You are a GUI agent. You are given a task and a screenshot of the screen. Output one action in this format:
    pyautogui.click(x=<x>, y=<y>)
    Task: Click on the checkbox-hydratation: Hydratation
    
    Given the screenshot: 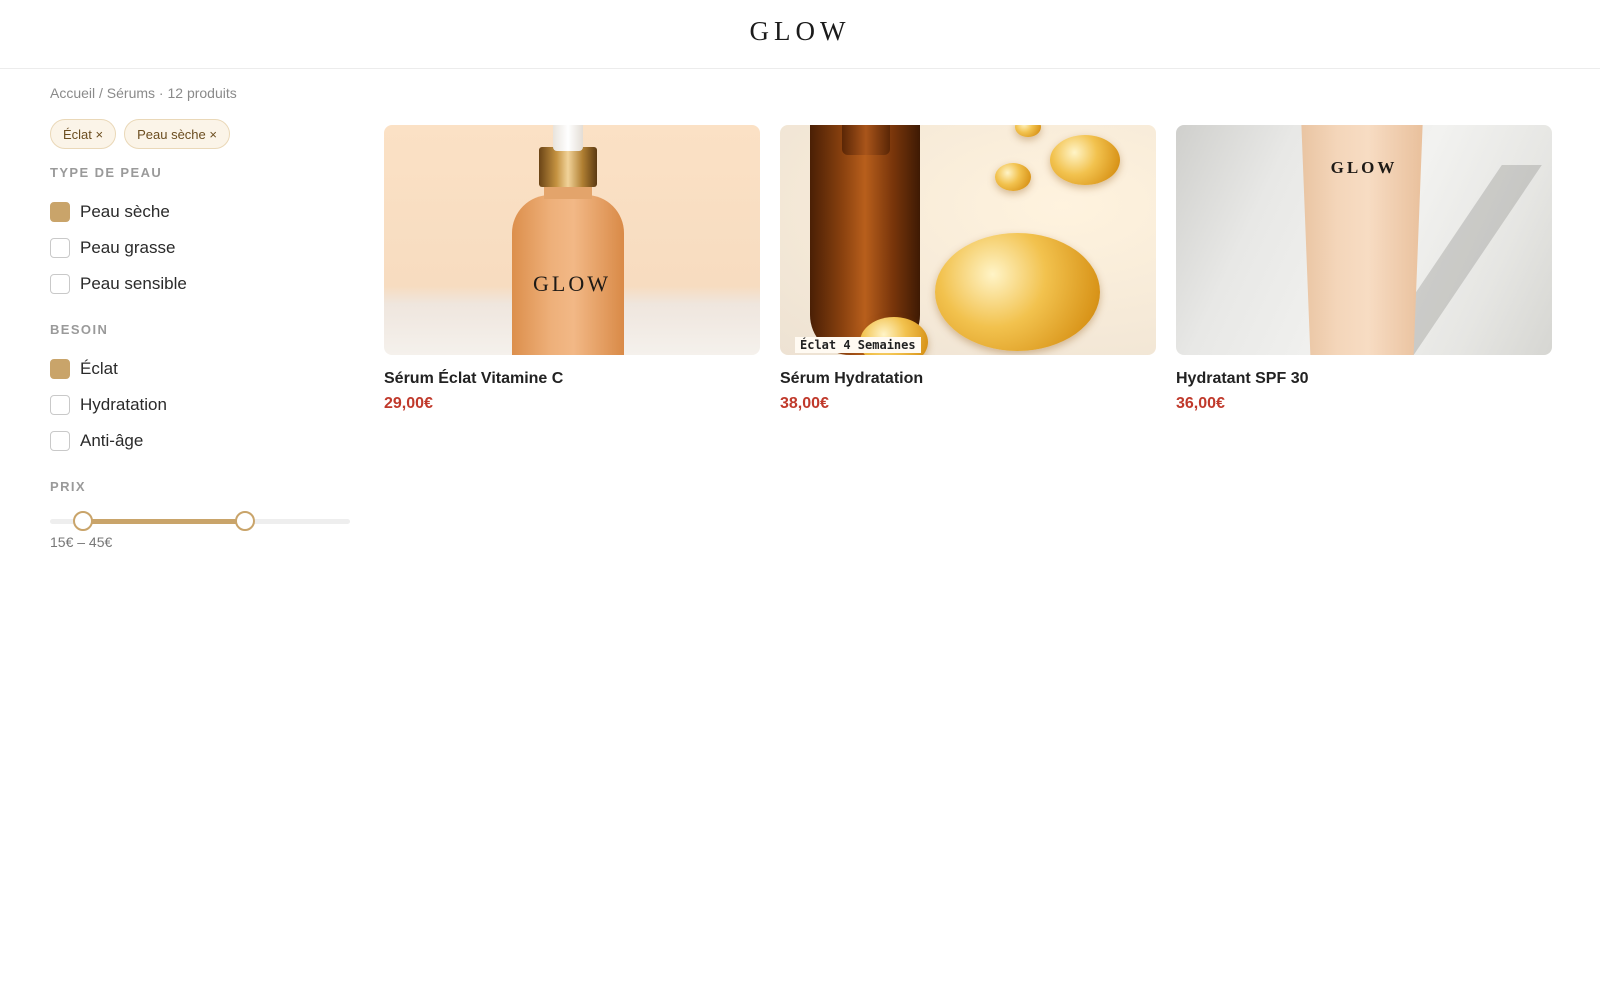 What is the action you would take?
    pyautogui.click(x=200, y=405)
    